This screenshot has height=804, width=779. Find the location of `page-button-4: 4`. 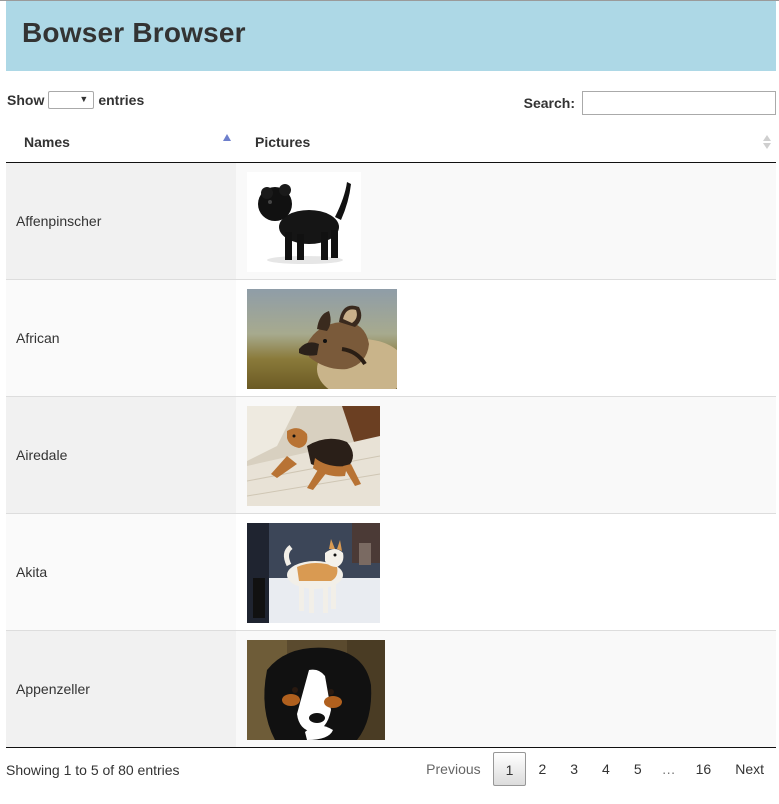

page-button-4: 4 is located at coordinates (606, 769).